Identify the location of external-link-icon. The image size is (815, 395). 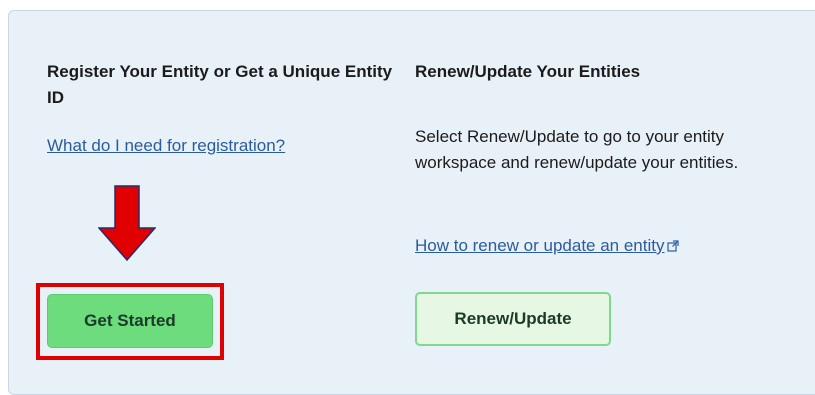
(673, 246).